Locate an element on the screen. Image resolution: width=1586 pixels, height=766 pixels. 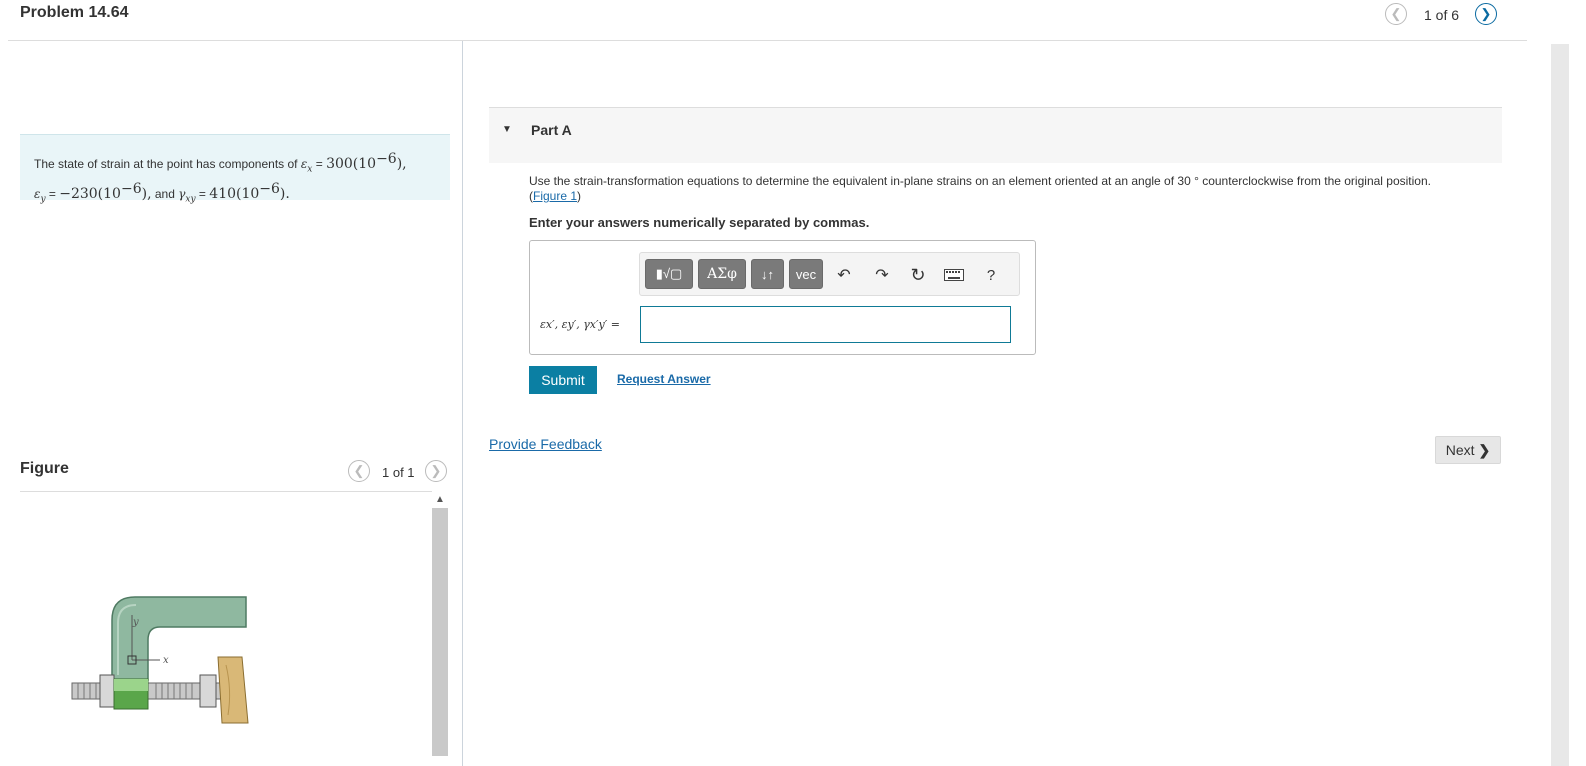
next-figure-button: ❯ is located at coordinates (436, 471).